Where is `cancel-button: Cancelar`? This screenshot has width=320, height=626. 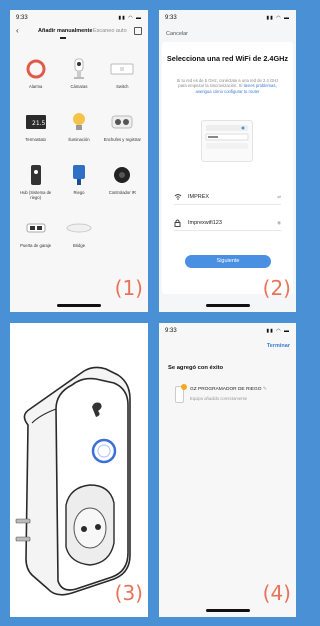
cancel-button: Cancelar is located at coordinates (177, 34).